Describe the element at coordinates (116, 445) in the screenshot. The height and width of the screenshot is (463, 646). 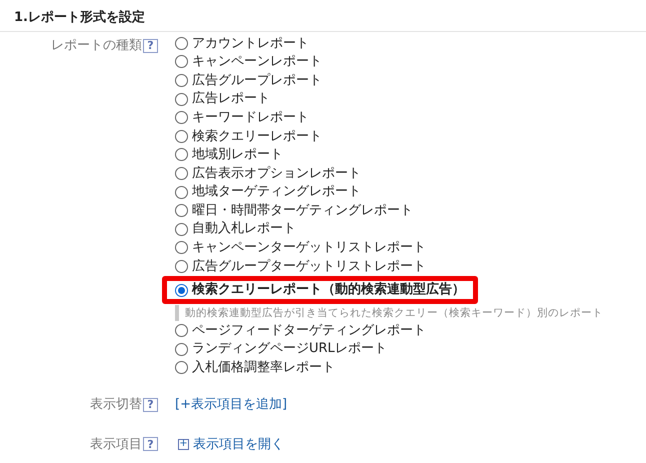
I see `field-label: 表示項目` at that location.